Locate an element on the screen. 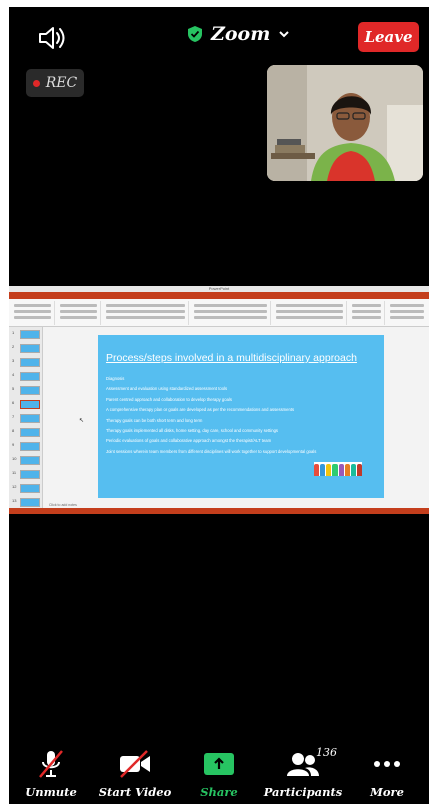 The image size is (432, 804). more-label: More is located at coordinates (387, 792).